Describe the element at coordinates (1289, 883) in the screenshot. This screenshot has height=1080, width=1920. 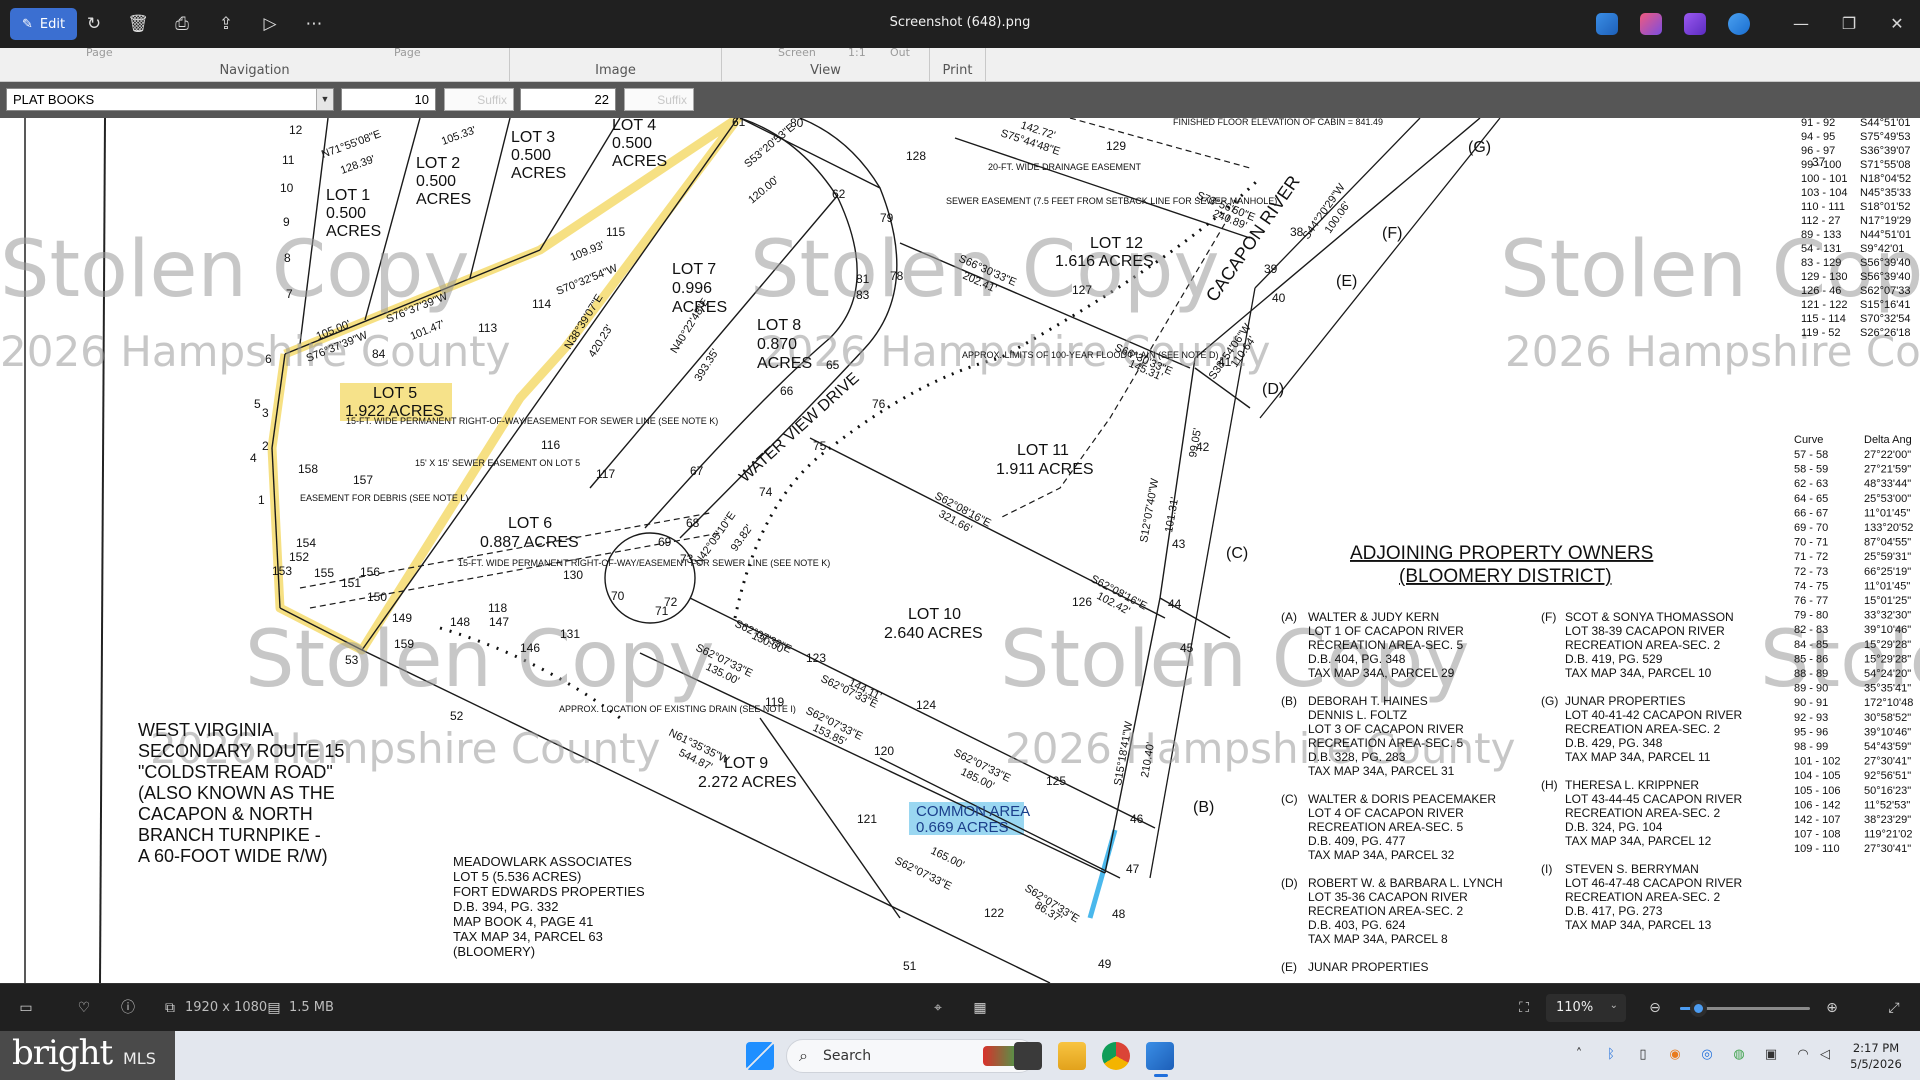
I see `owner-key: (D)` at that location.